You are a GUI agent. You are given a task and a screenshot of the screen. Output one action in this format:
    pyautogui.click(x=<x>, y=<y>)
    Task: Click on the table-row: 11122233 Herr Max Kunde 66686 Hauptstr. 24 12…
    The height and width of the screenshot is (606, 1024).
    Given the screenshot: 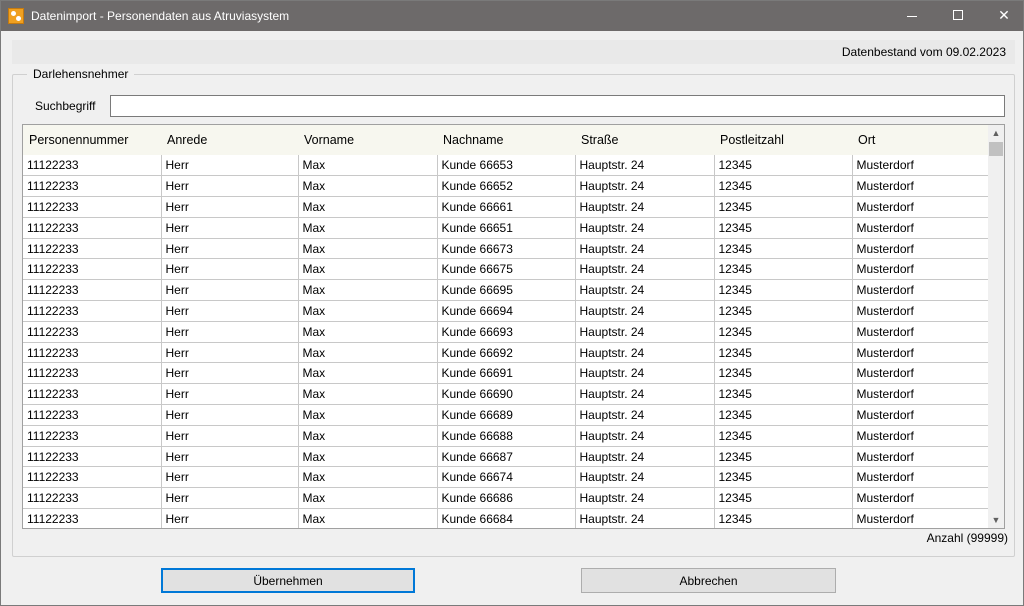 What is the action you would take?
    pyautogui.click(x=506, y=498)
    